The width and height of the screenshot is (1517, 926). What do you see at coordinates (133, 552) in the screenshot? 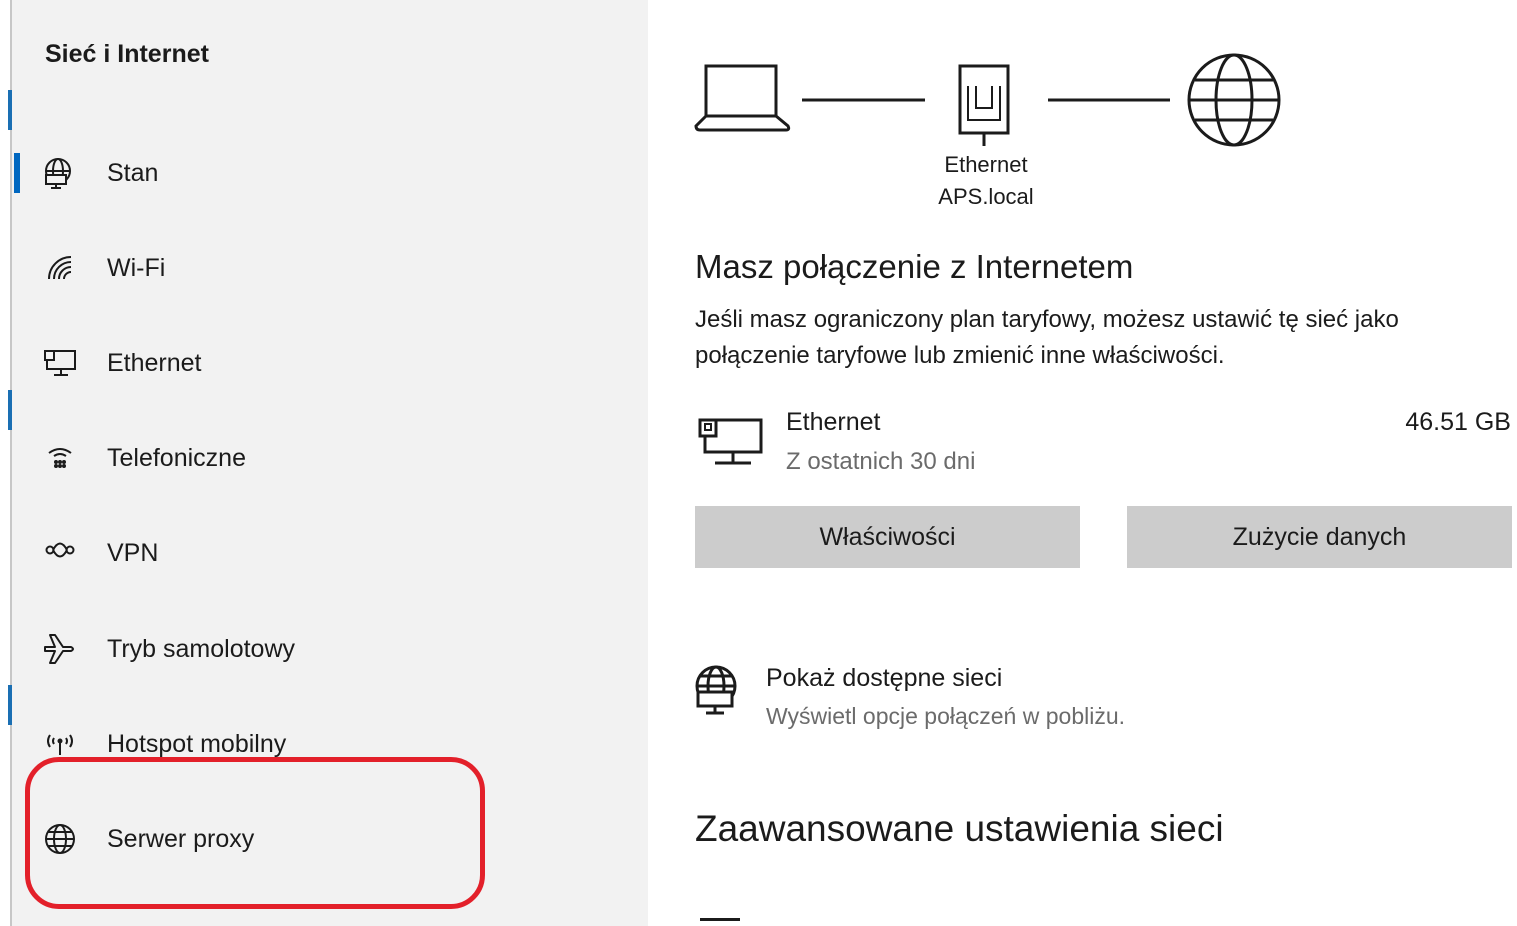
I see `sidebar-item-label: VPN` at bounding box center [133, 552].